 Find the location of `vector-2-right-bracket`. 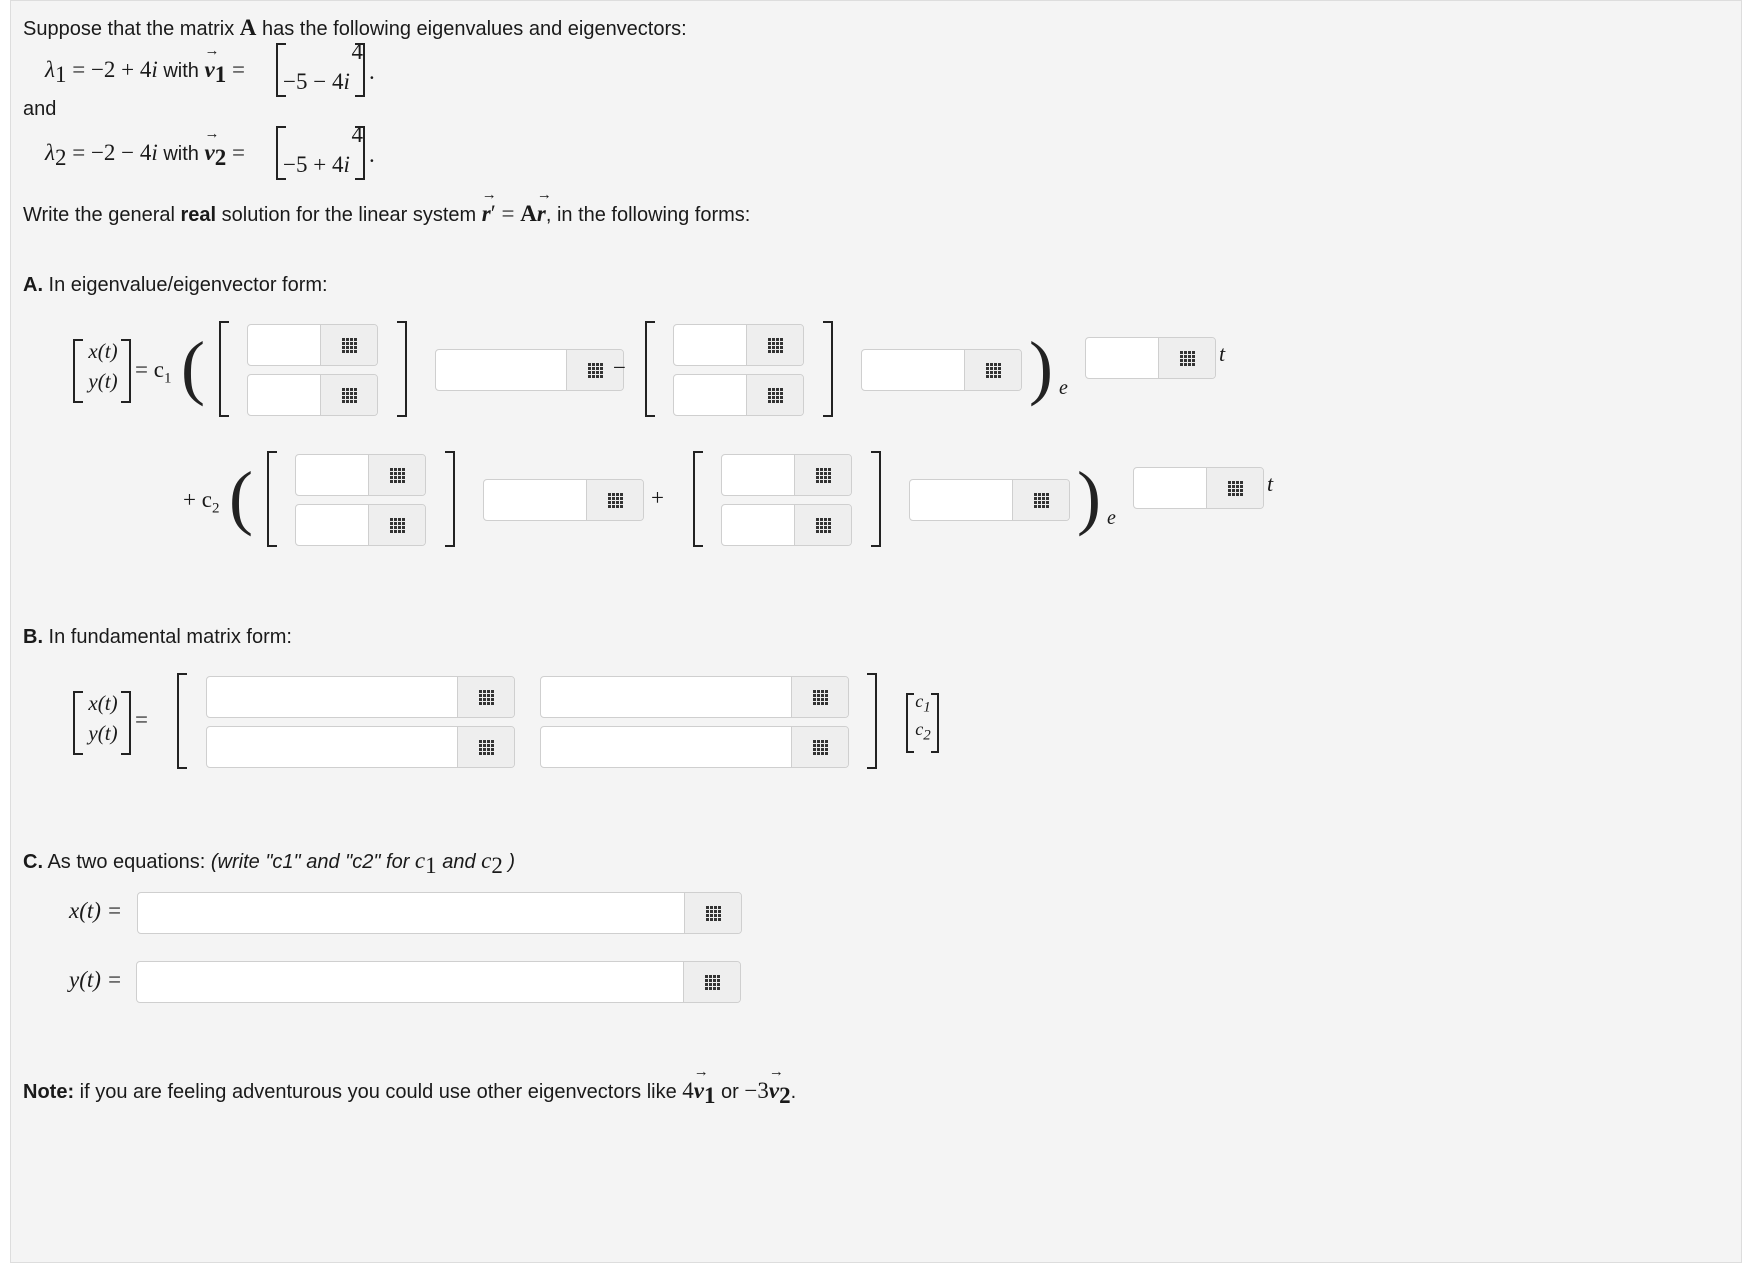

vector-2-right-bracket is located at coordinates (360, 153).